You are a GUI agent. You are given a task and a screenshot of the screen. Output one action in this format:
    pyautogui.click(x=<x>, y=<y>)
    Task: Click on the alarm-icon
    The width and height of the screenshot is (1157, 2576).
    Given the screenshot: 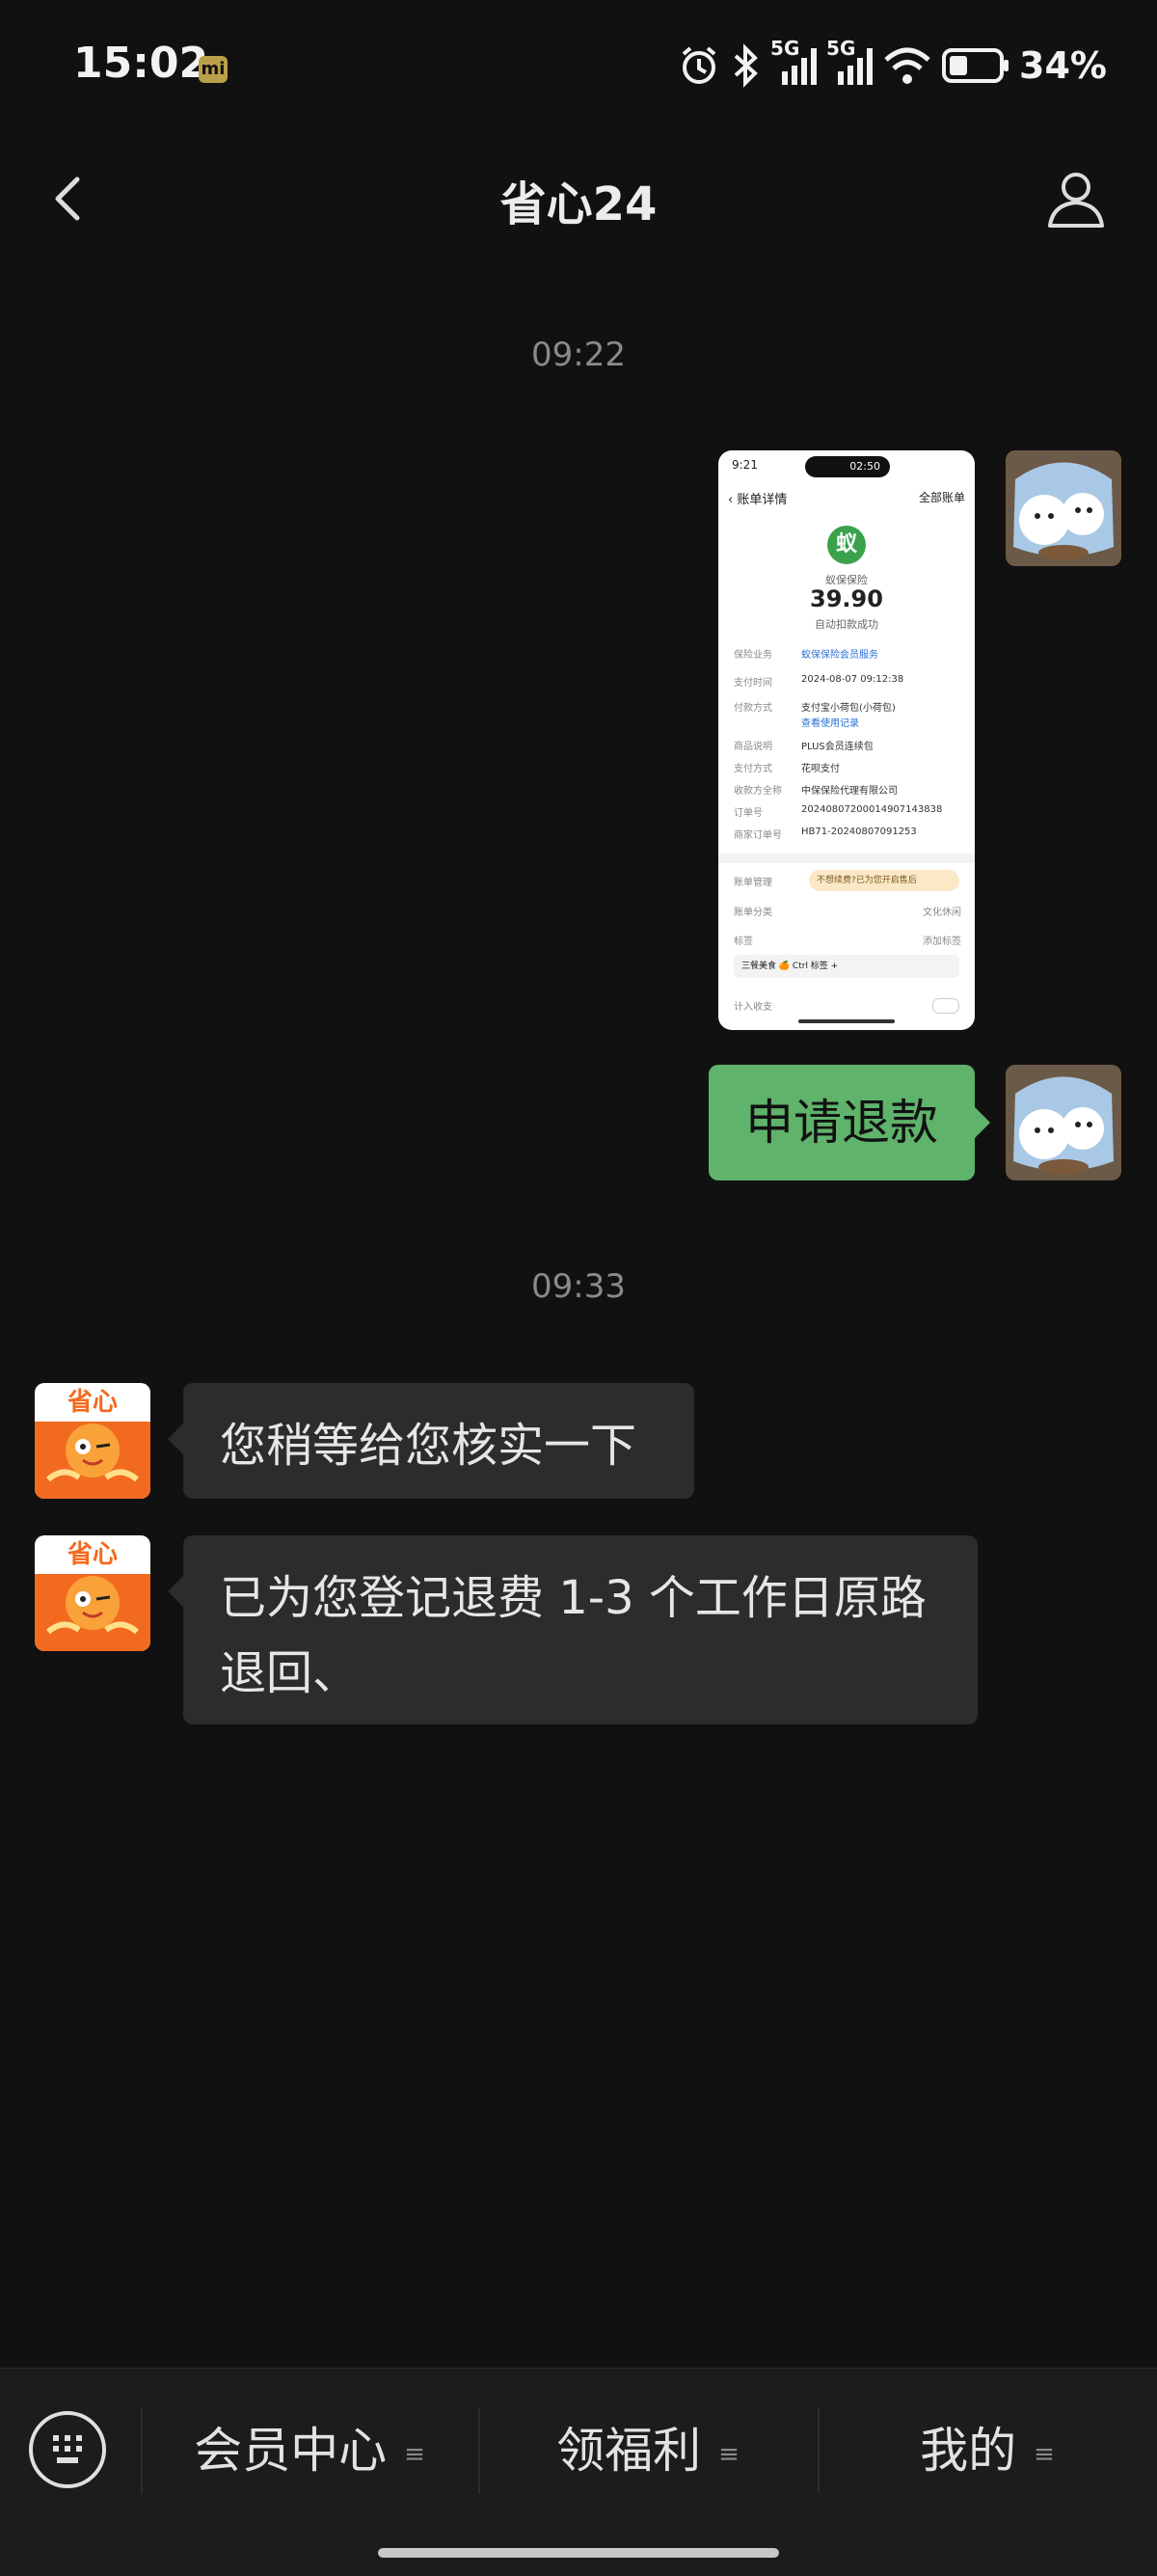 What is the action you would take?
    pyautogui.click(x=699, y=65)
    